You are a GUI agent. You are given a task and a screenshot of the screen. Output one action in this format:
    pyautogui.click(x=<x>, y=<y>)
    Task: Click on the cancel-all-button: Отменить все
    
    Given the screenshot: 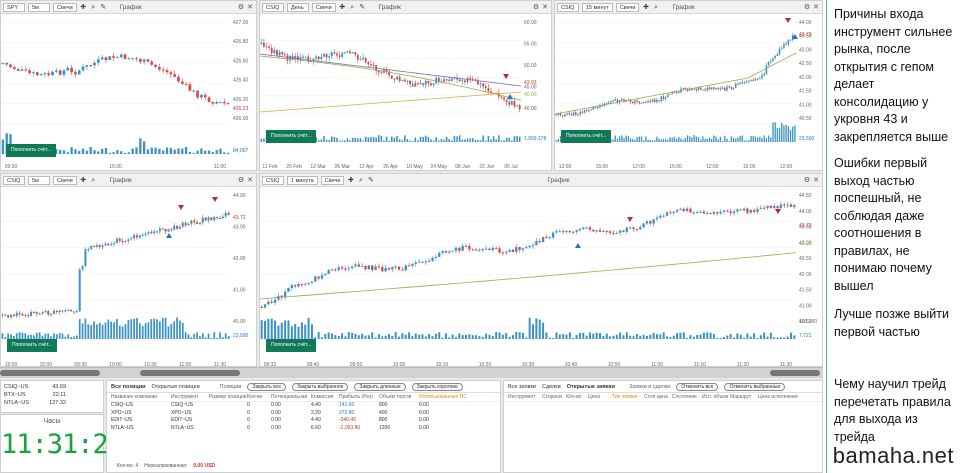 What is the action you would take?
    pyautogui.click(x=697, y=386)
    